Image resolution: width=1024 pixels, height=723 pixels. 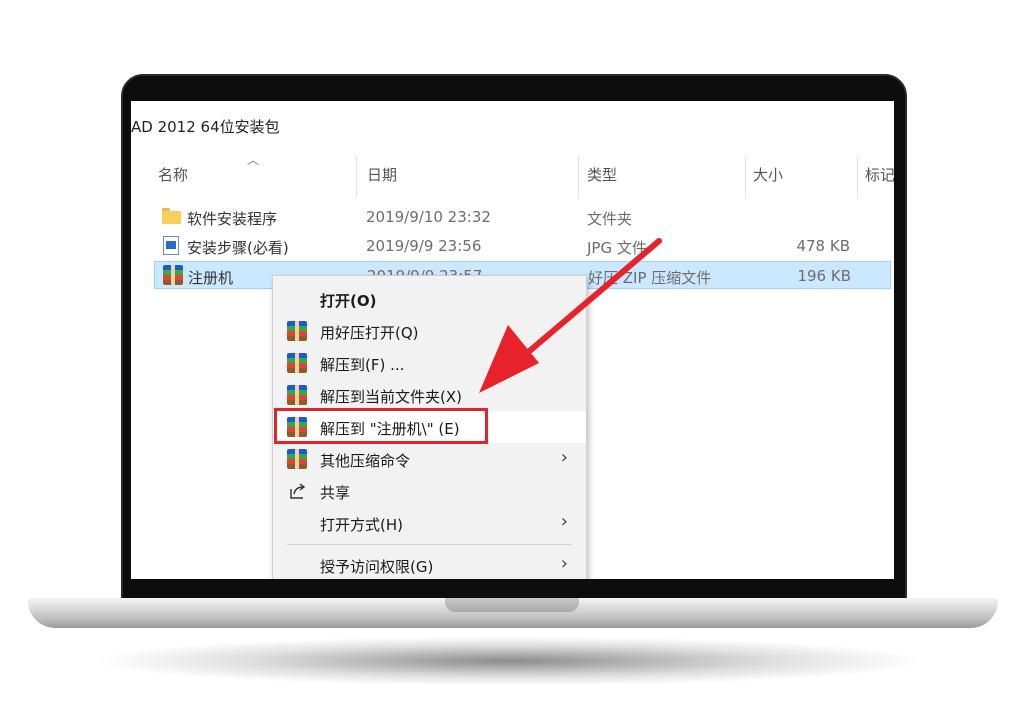 What do you see at coordinates (512, 605) in the screenshot?
I see `laptop-base-notch` at bounding box center [512, 605].